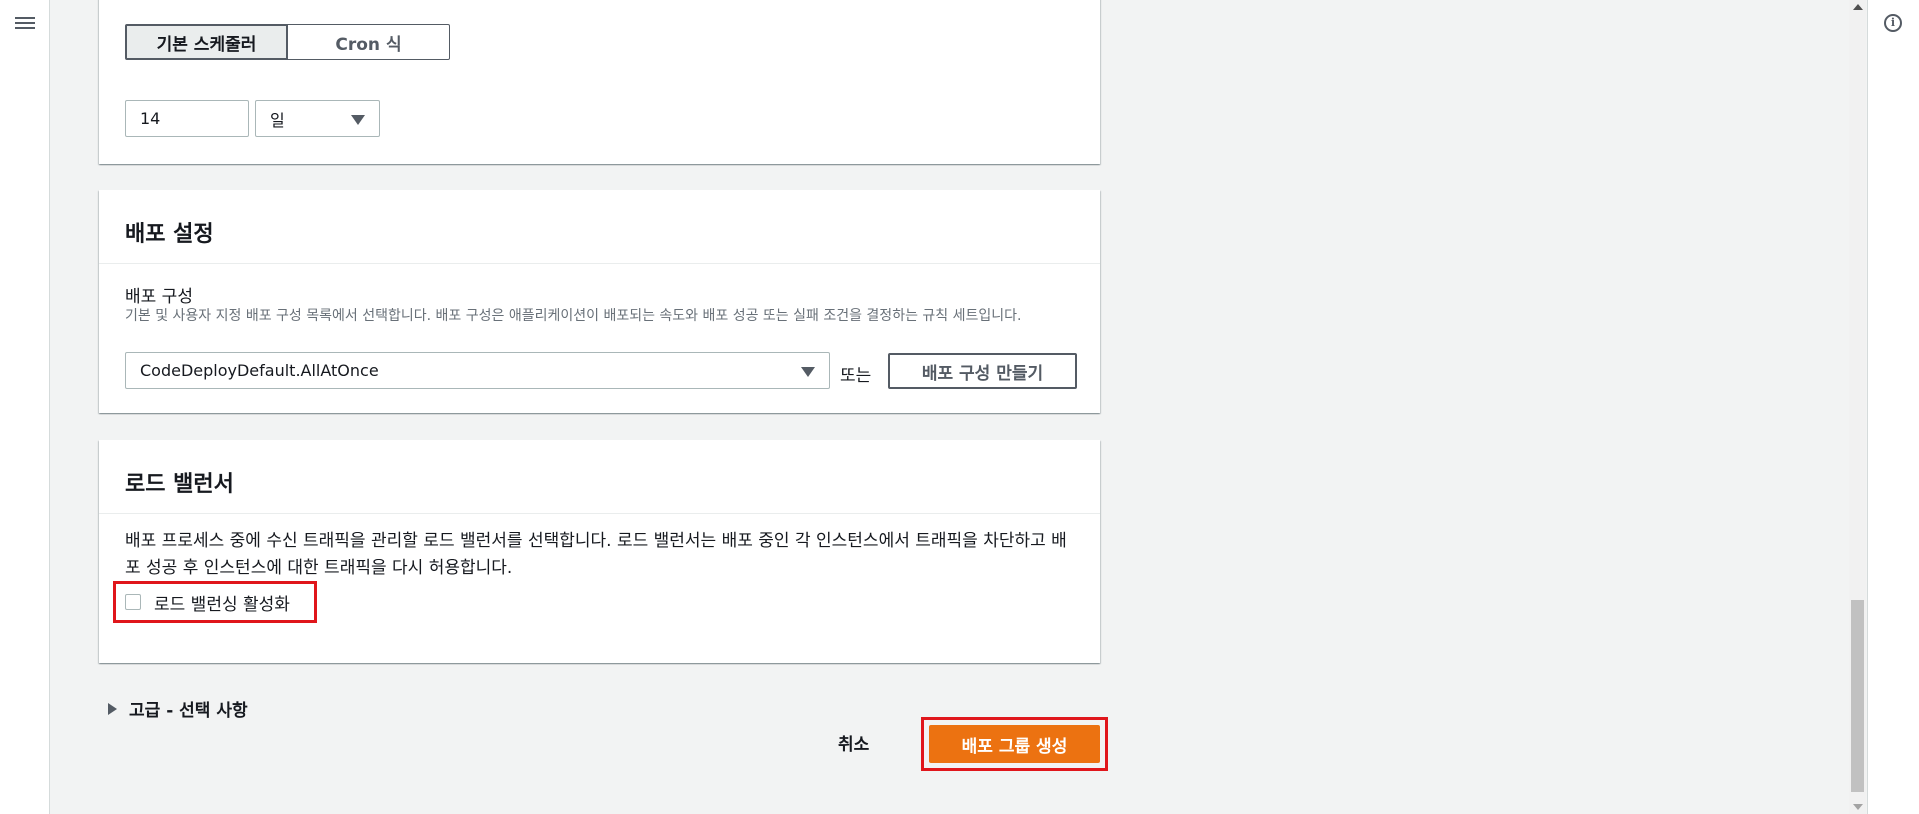 The height and width of the screenshot is (814, 1919). Describe the element at coordinates (133, 602) in the screenshot. I see `checkbox-box` at that location.